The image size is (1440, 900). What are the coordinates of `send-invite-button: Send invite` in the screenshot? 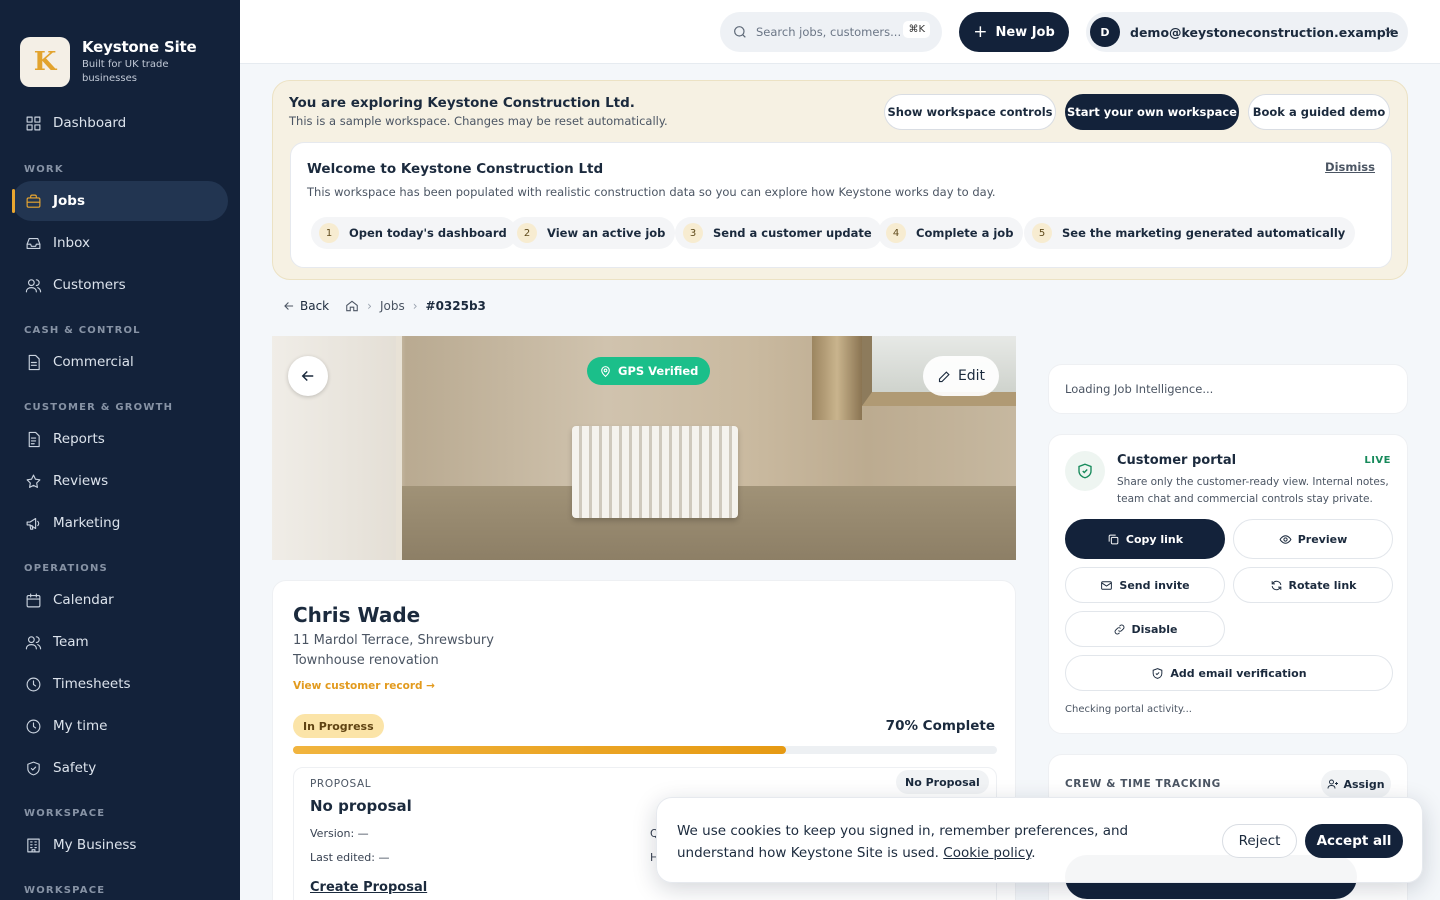 It's located at (1145, 585).